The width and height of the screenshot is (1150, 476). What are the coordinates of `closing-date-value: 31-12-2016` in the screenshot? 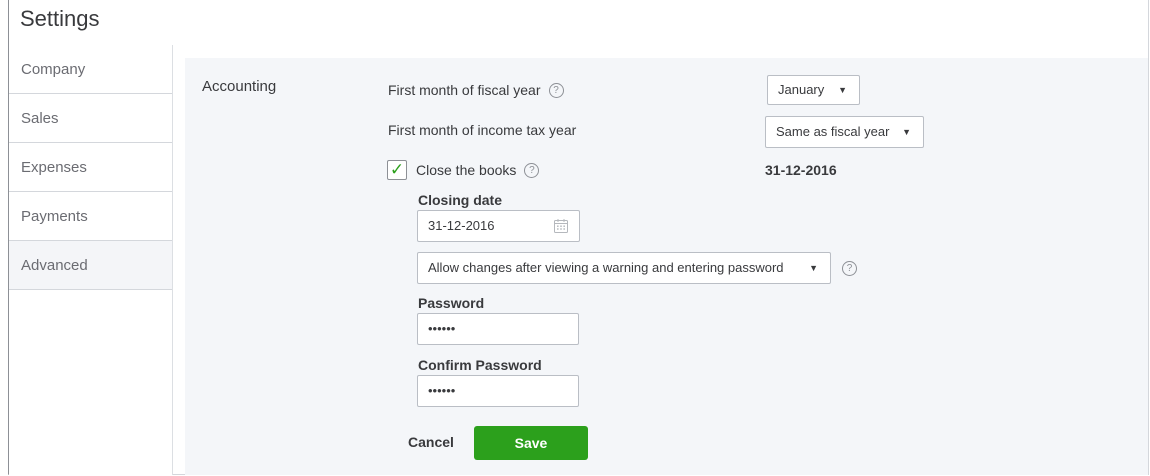 It's located at (461, 225).